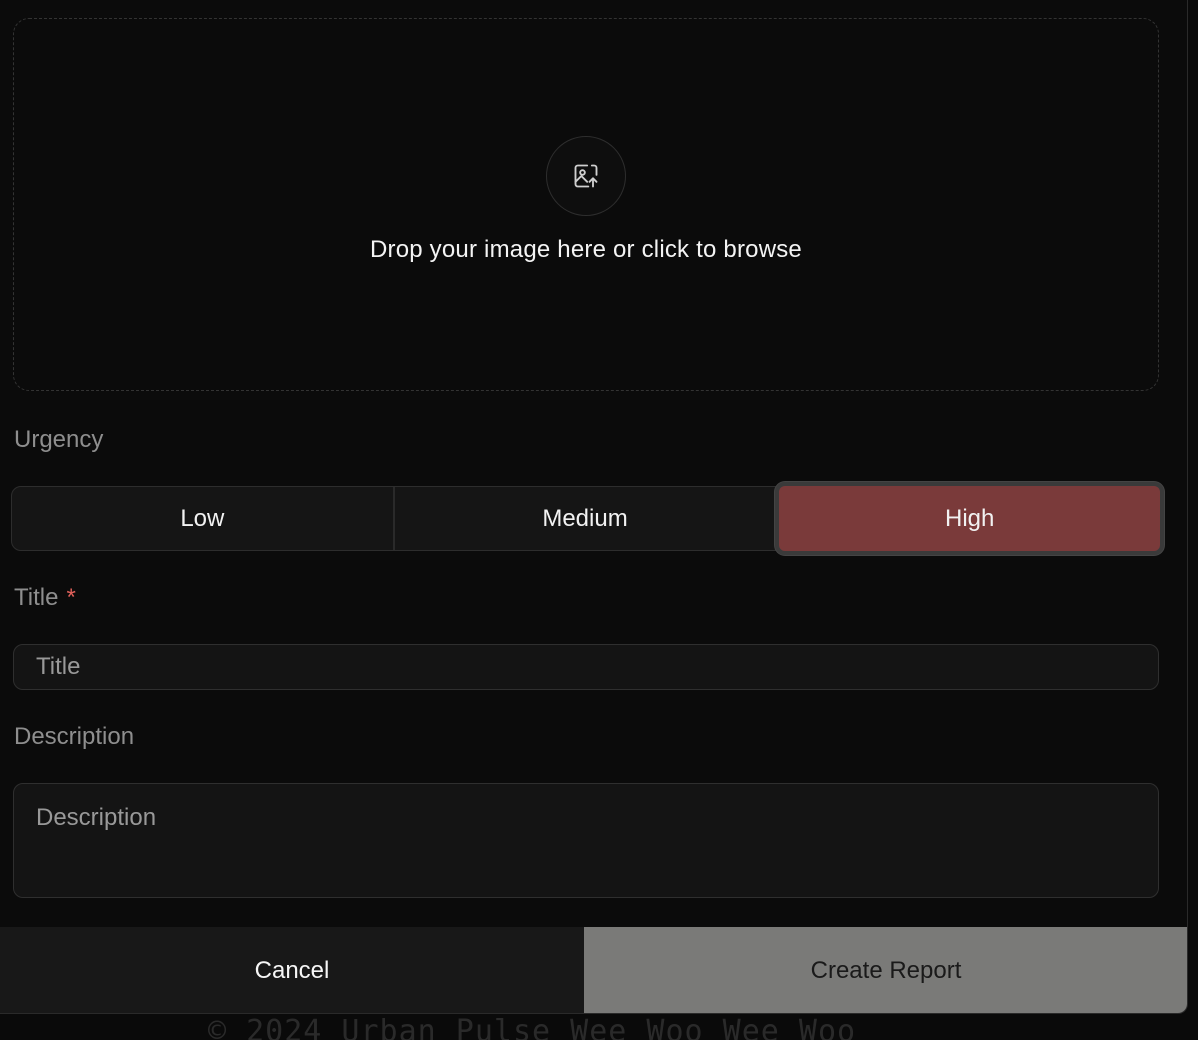 The height and width of the screenshot is (1040, 1198). Describe the element at coordinates (586, 840) in the screenshot. I see `description-textarea: Description` at that location.